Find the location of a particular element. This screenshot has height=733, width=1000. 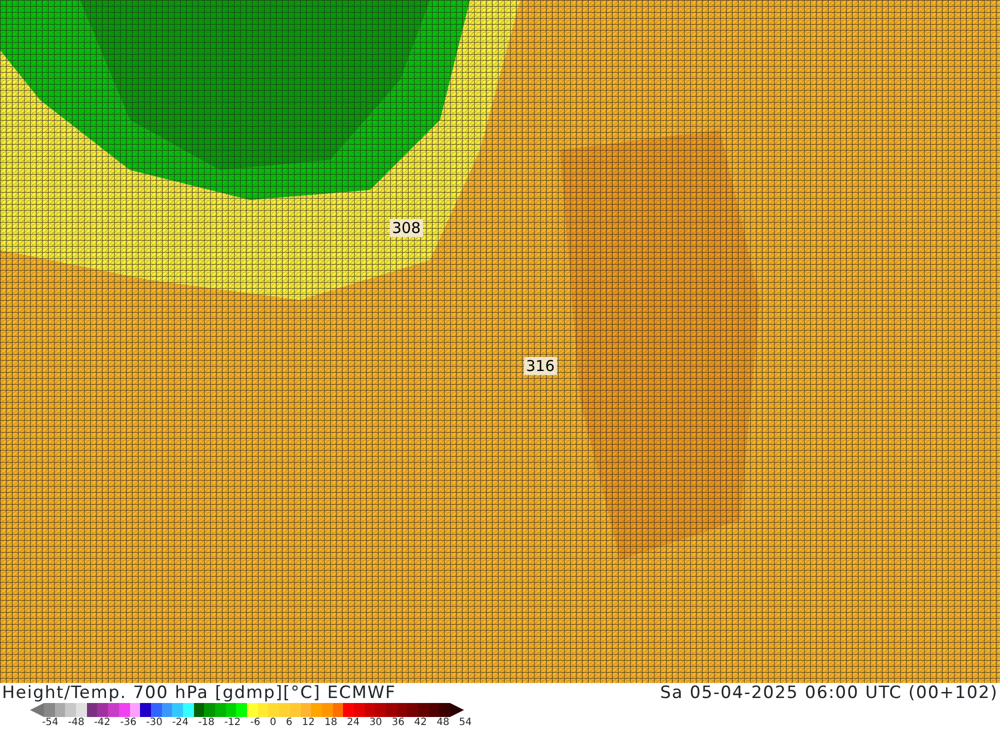

legend-tick-label: -54 is located at coordinates (50, 723).